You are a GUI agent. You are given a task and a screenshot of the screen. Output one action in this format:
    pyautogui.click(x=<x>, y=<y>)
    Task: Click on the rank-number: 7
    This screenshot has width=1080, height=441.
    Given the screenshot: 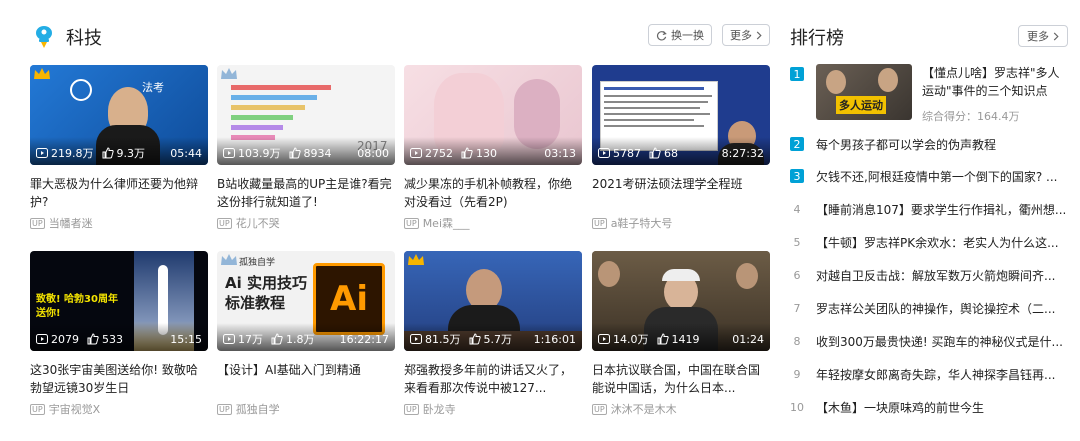 What is the action you would take?
    pyautogui.click(x=797, y=308)
    